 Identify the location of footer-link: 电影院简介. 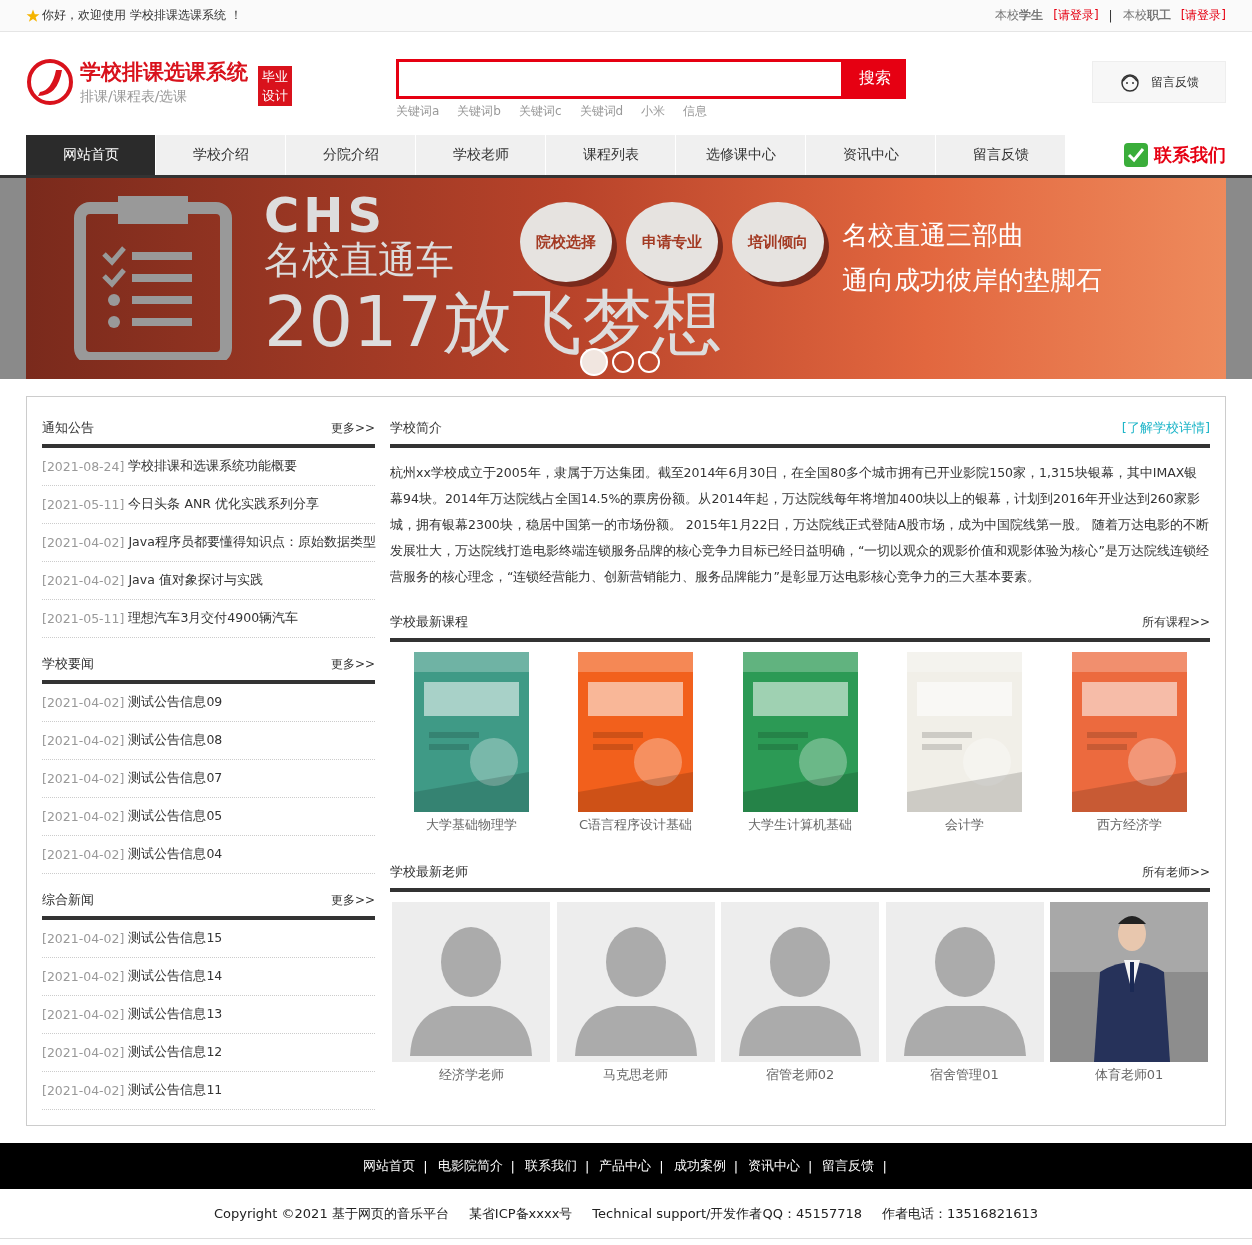
(470, 1166).